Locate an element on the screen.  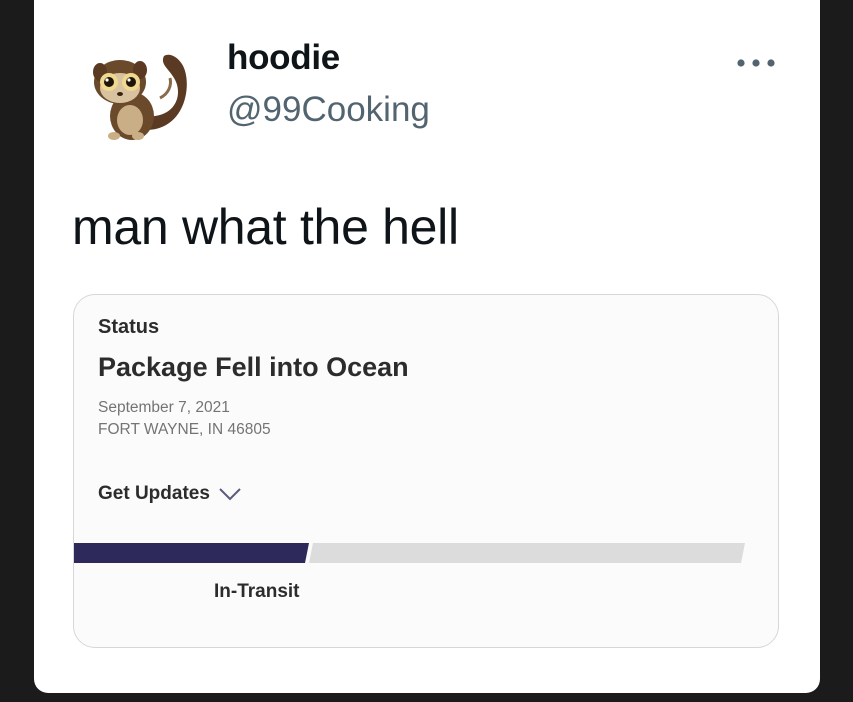
progress-bar is located at coordinates (409, 553).